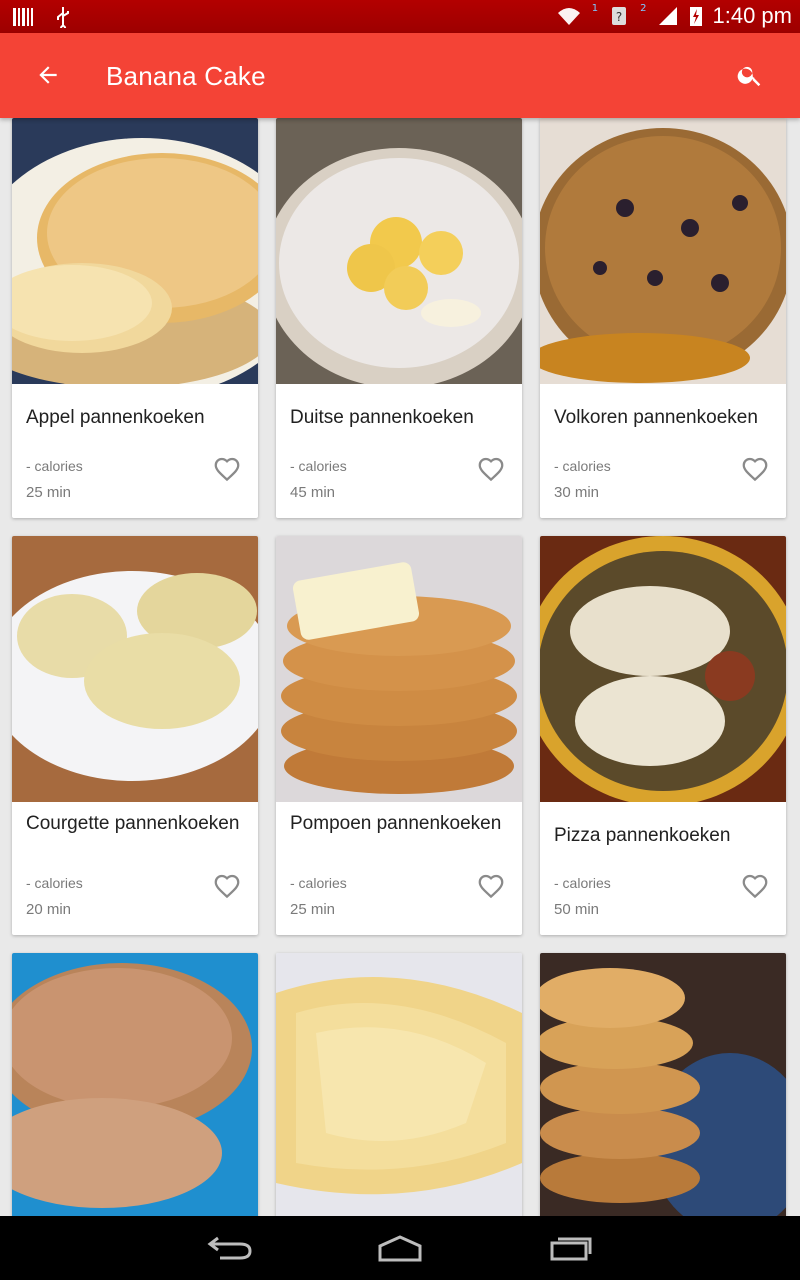 Image resolution: width=800 pixels, height=1280 pixels. I want to click on recipe-time: 45 min, so click(313, 492).